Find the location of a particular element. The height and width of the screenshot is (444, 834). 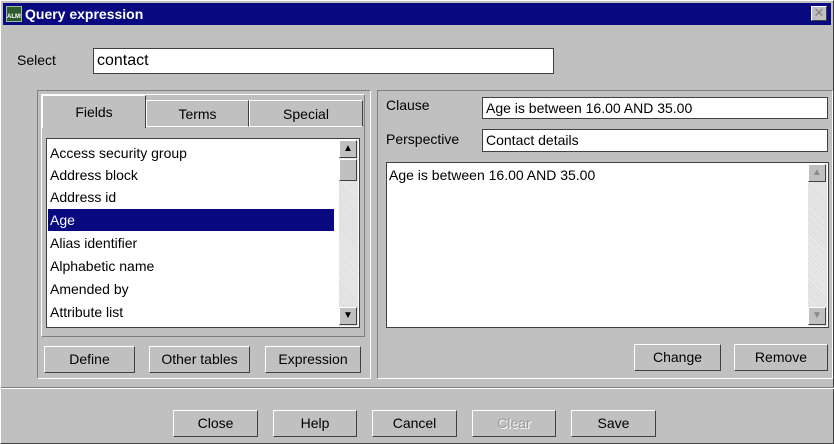

other-tables-button: Other tables is located at coordinates (199, 359).